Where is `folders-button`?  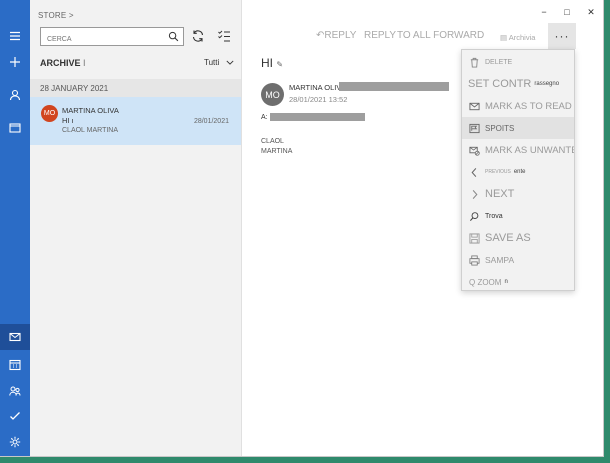 folders-button is located at coordinates (15, 128).